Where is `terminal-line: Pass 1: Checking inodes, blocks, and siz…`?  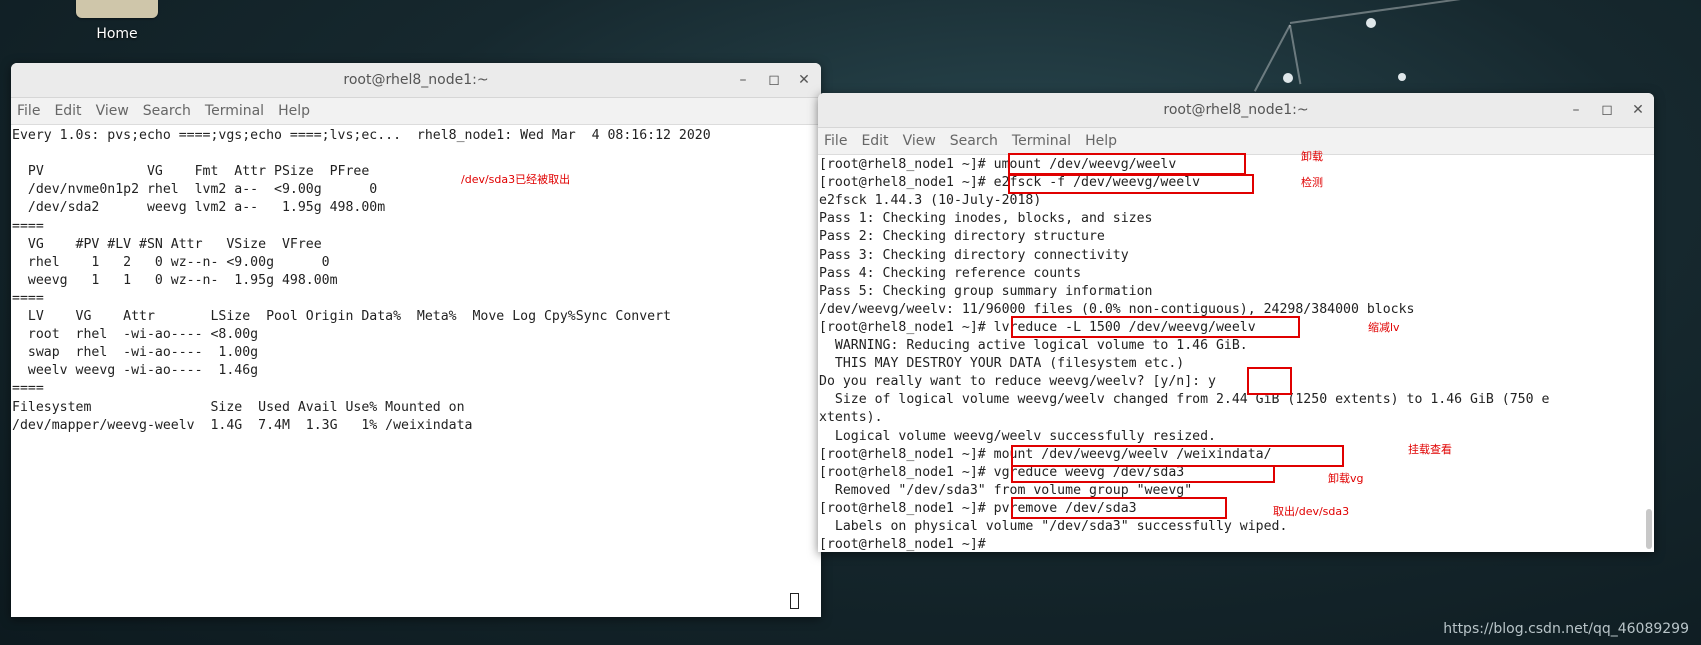 terminal-line: Pass 1: Checking inodes, blocks, and siz… is located at coordinates (986, 219).